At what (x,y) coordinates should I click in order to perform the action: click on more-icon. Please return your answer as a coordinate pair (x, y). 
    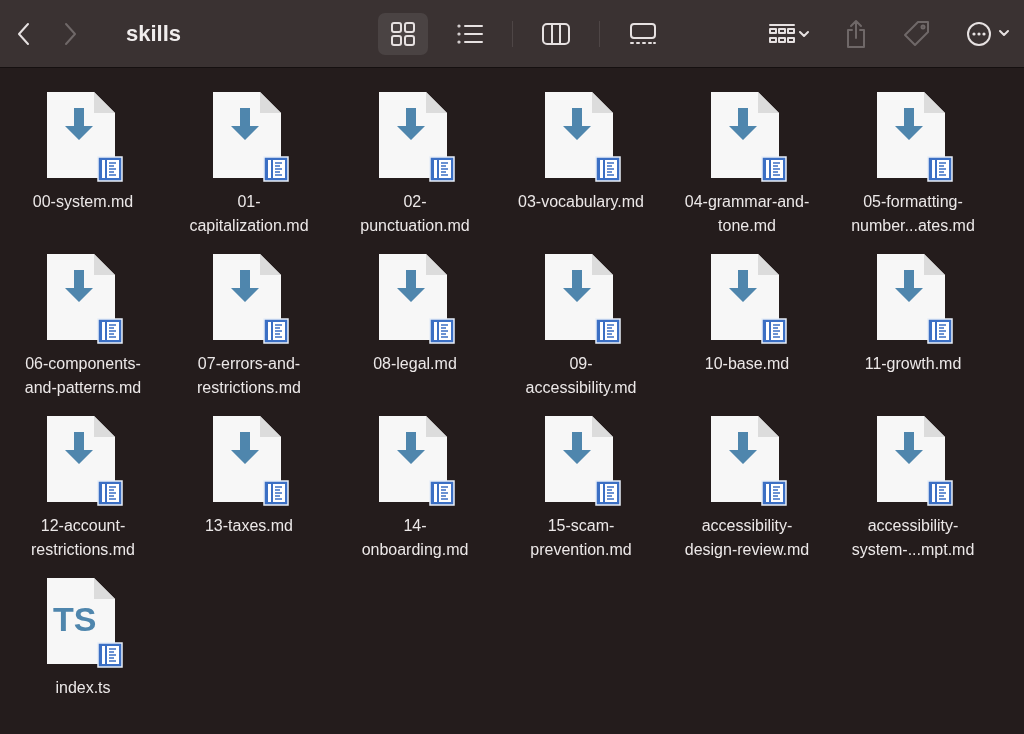
    Looking at the image, I should click on (988, 33).